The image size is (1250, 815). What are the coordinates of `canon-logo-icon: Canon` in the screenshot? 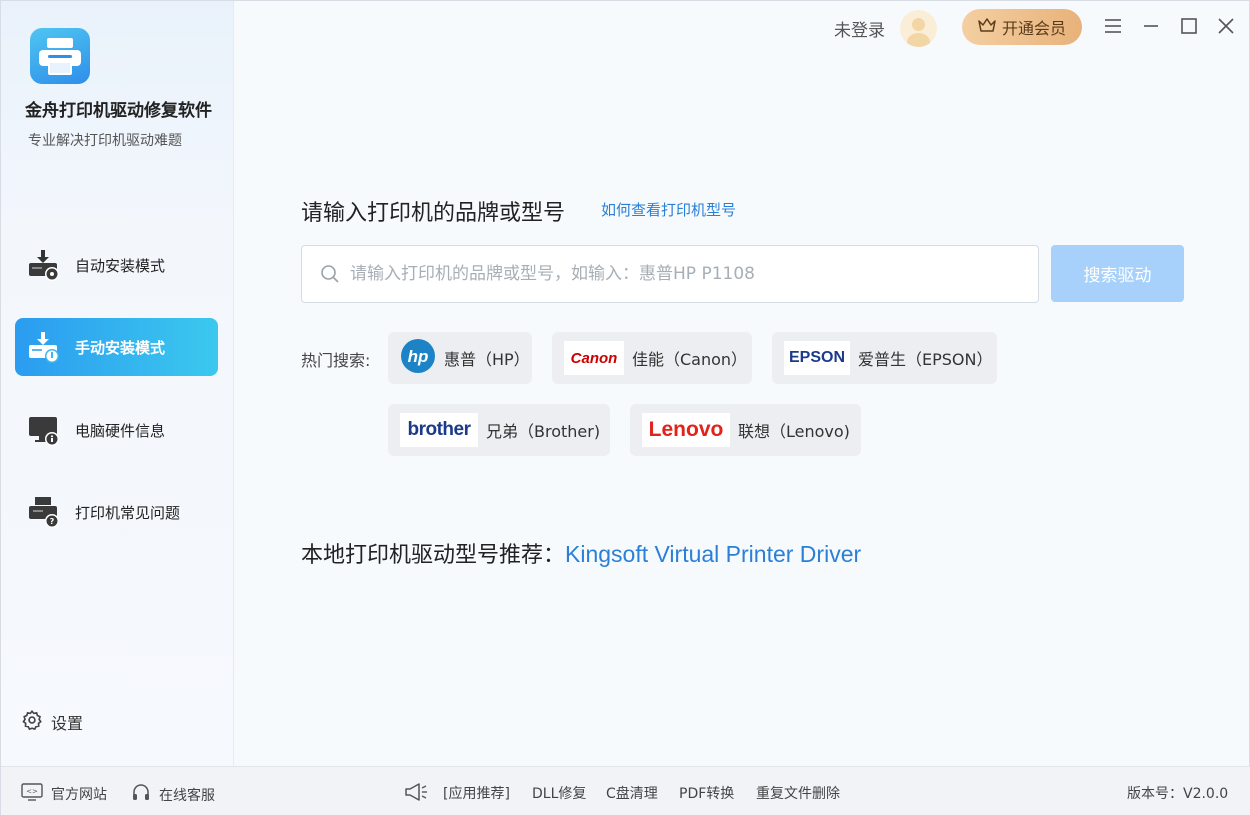 It's located at (594, 358).